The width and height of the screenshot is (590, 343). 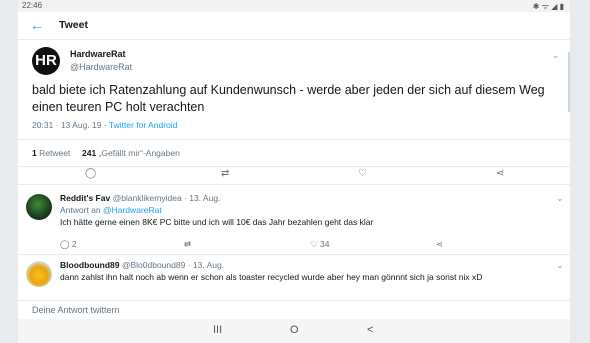 What do you see at coordinates (89, 153) in the screenshot?
I see `like-count-value: 241` at bounding box center [89, 153].